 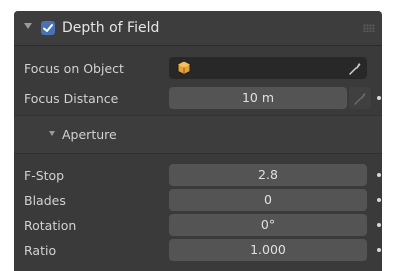 I want to click on ratio-row: Ratio 1.000, so click(x=198, y=250).